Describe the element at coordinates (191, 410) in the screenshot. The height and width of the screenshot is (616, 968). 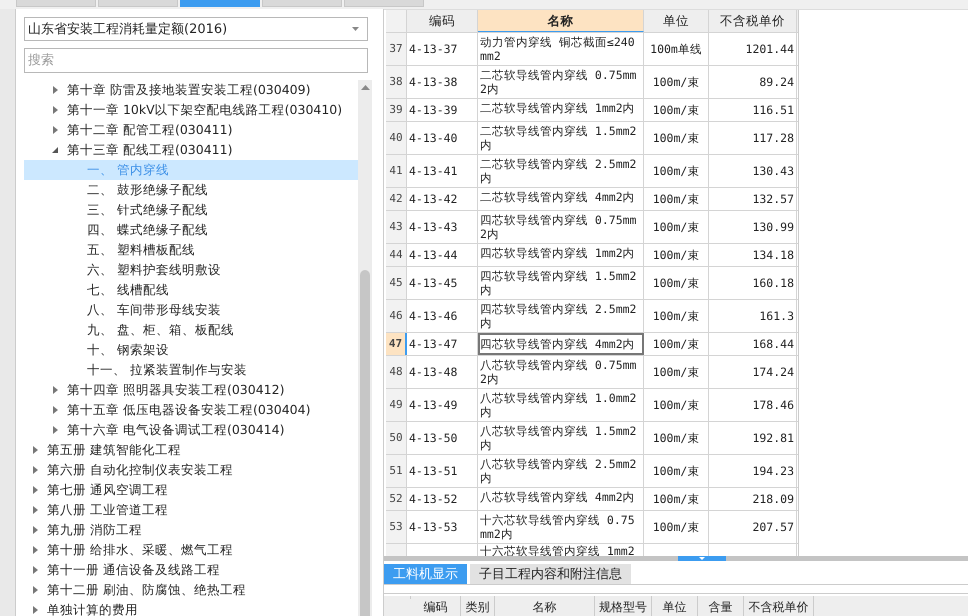
I see `tree-item: 第十五章 低压电器设备安装工程(030404)` at that location.